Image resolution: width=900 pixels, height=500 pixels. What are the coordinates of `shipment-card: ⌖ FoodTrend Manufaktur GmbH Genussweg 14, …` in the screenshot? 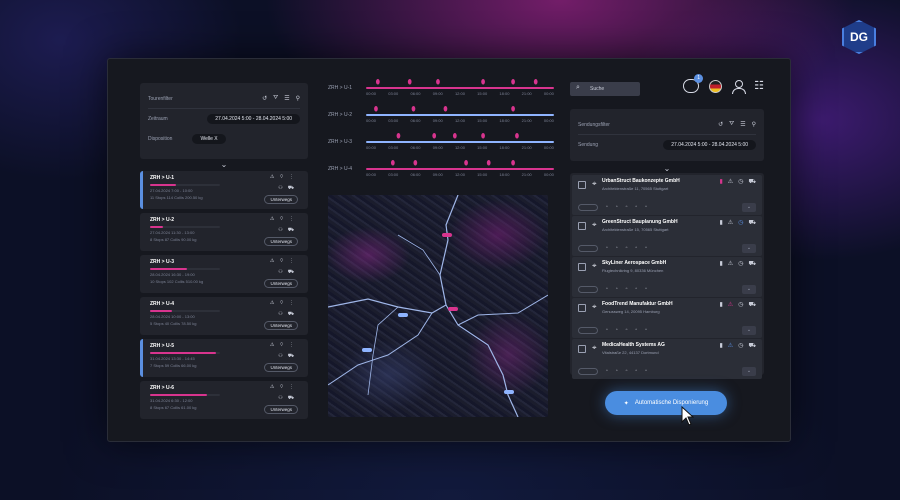 It's located at (667, 318).